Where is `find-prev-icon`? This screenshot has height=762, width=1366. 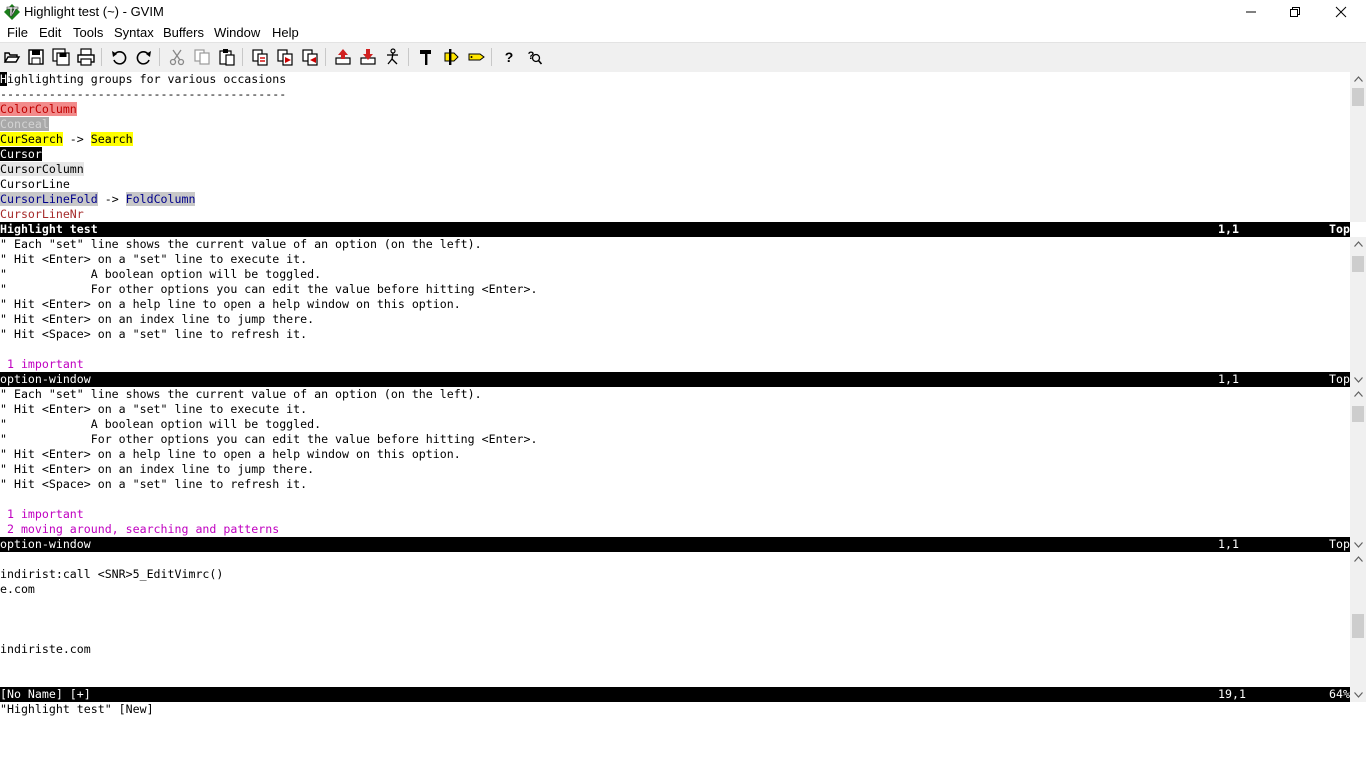 find-prev-icon is located at coordinates (310, 57).